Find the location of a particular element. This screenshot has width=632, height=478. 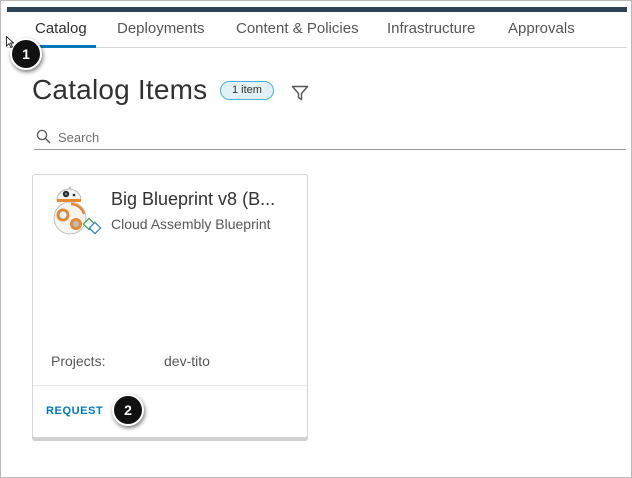

tab-content-policies: Content & Policies is located at coordinates (297, 29).